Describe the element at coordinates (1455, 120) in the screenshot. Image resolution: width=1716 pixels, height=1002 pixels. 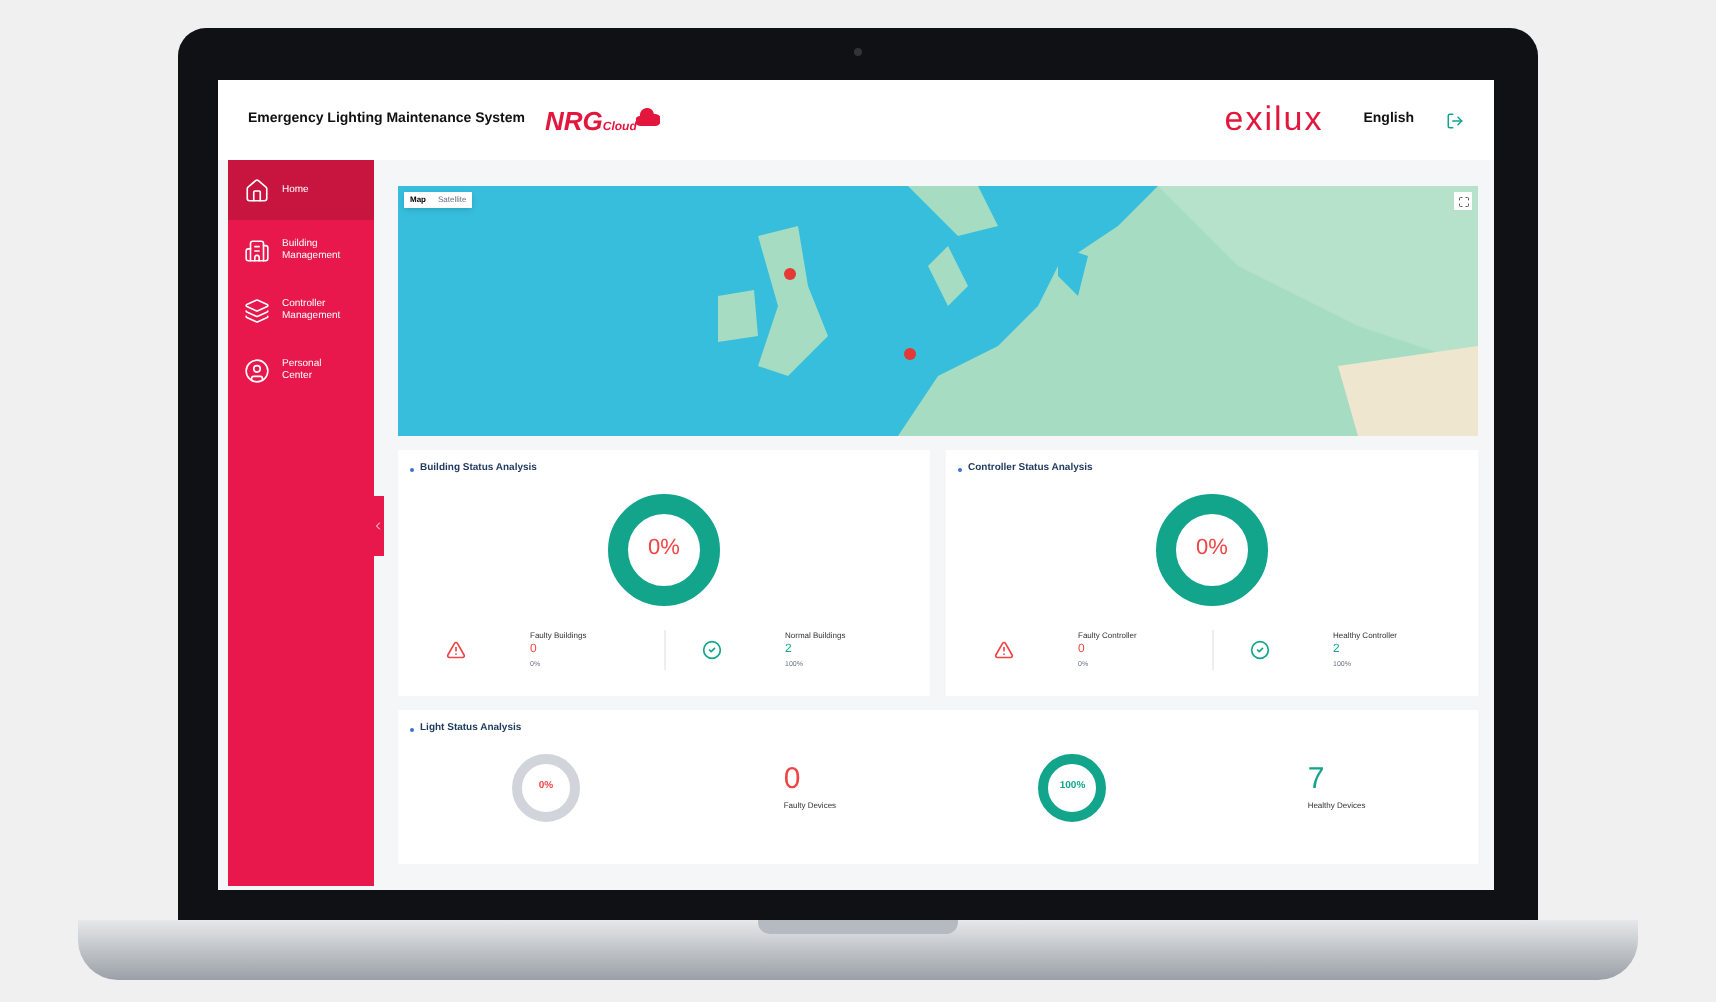
I see `logout-icon` at that location.